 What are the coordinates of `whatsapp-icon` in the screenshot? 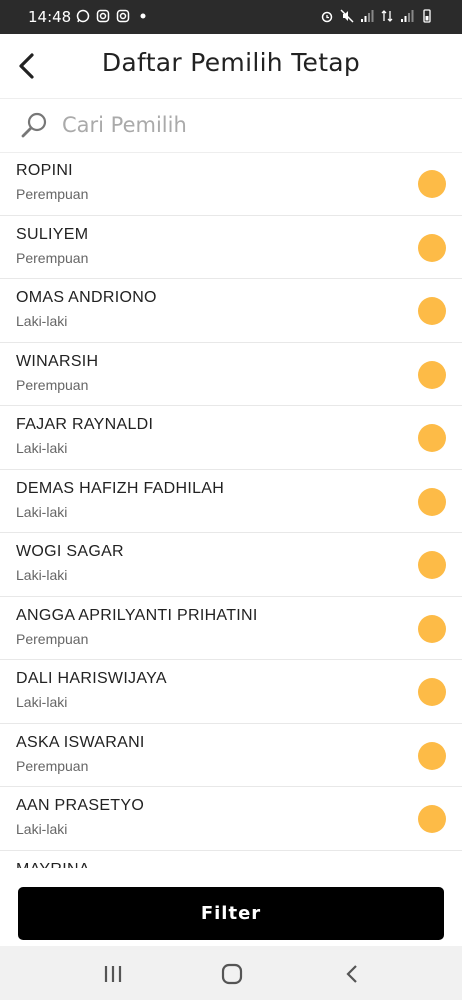 It's located at (83, 16).